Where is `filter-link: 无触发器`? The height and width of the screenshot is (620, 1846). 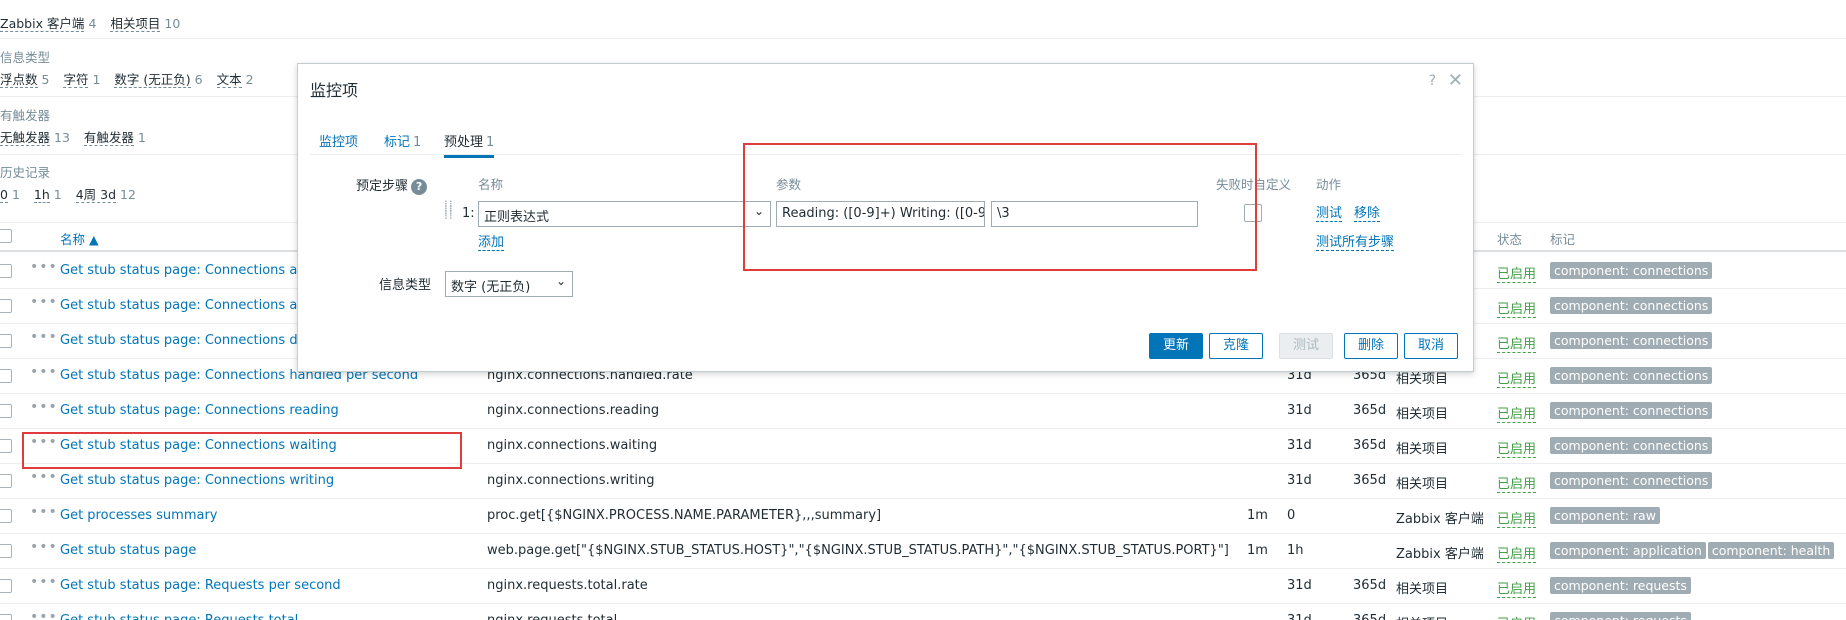
filter-link: 无触发器 is located at coordinates (25, 138).